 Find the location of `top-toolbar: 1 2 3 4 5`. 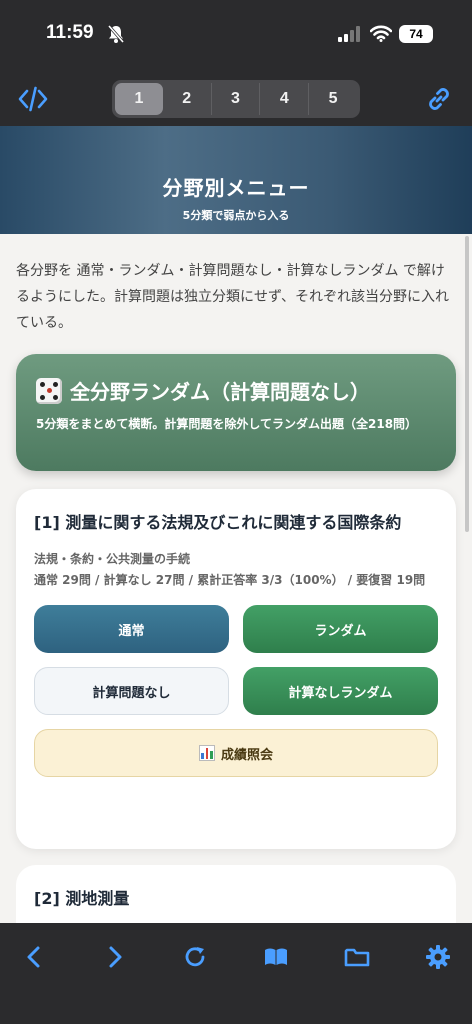

top-toolbar: 1 2 3 4 5 is located at coordinates (236, 98).